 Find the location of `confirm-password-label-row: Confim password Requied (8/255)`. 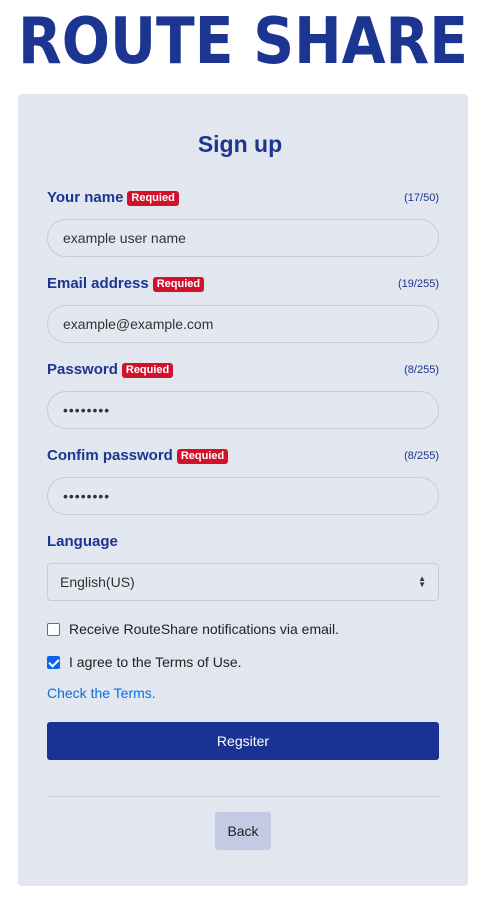

confirm-password-label-row: Confim password Requied (8/255) is located at coordinates (243, 456).